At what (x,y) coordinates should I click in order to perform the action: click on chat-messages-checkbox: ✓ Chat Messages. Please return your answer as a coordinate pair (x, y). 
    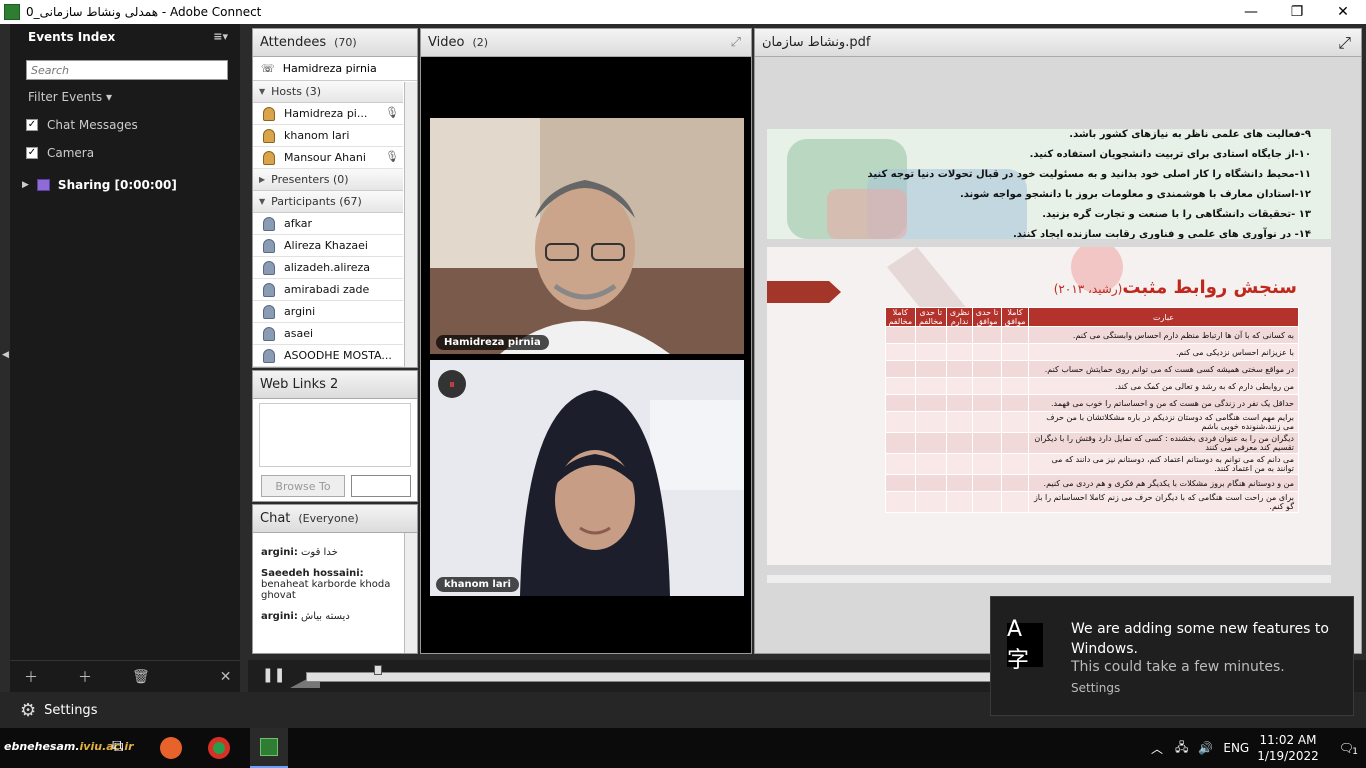
    Looking at the image, I should click on (133, 125).